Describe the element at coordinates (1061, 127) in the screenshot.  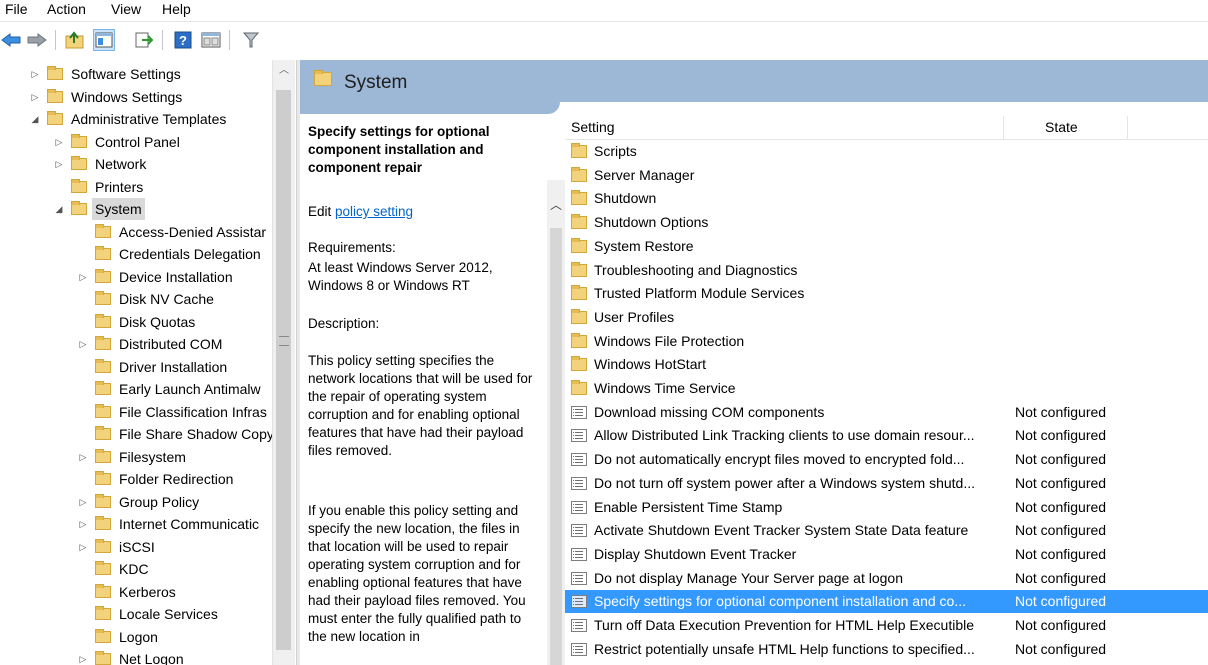
I see `column-state: State` at that location.